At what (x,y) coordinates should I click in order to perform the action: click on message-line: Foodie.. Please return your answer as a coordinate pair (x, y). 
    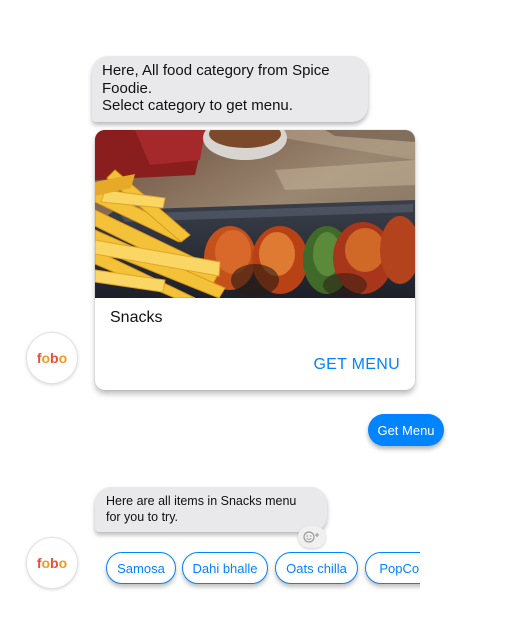
    Looking at the image, I should click on (127, 88).